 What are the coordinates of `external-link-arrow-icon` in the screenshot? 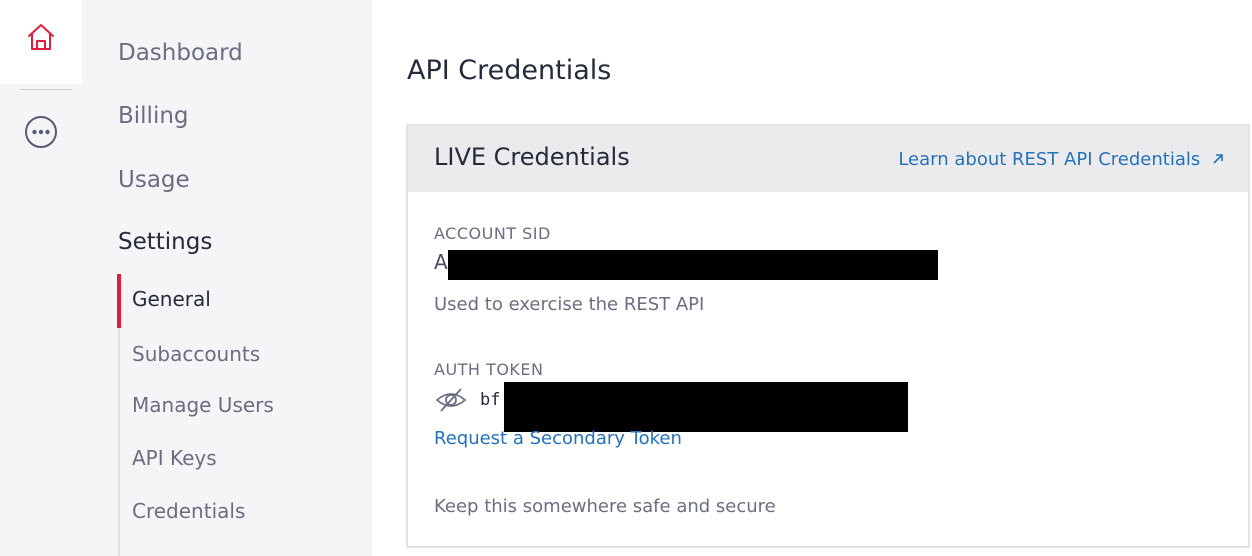 It's located at (1218, 159).